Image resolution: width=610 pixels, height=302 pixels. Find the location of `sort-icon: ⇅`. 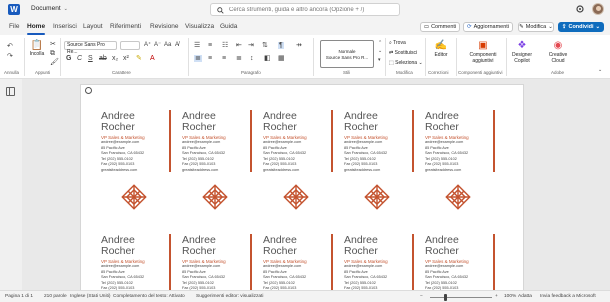

sort-icon: ⇅ is located at coordinates (265, 45).